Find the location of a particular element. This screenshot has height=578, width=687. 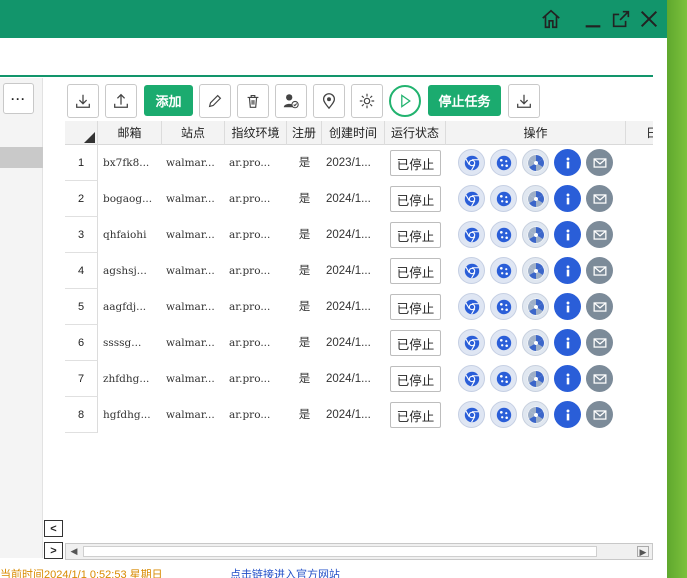

column-header: 指纹环境 is located at coordinates (256, 133).